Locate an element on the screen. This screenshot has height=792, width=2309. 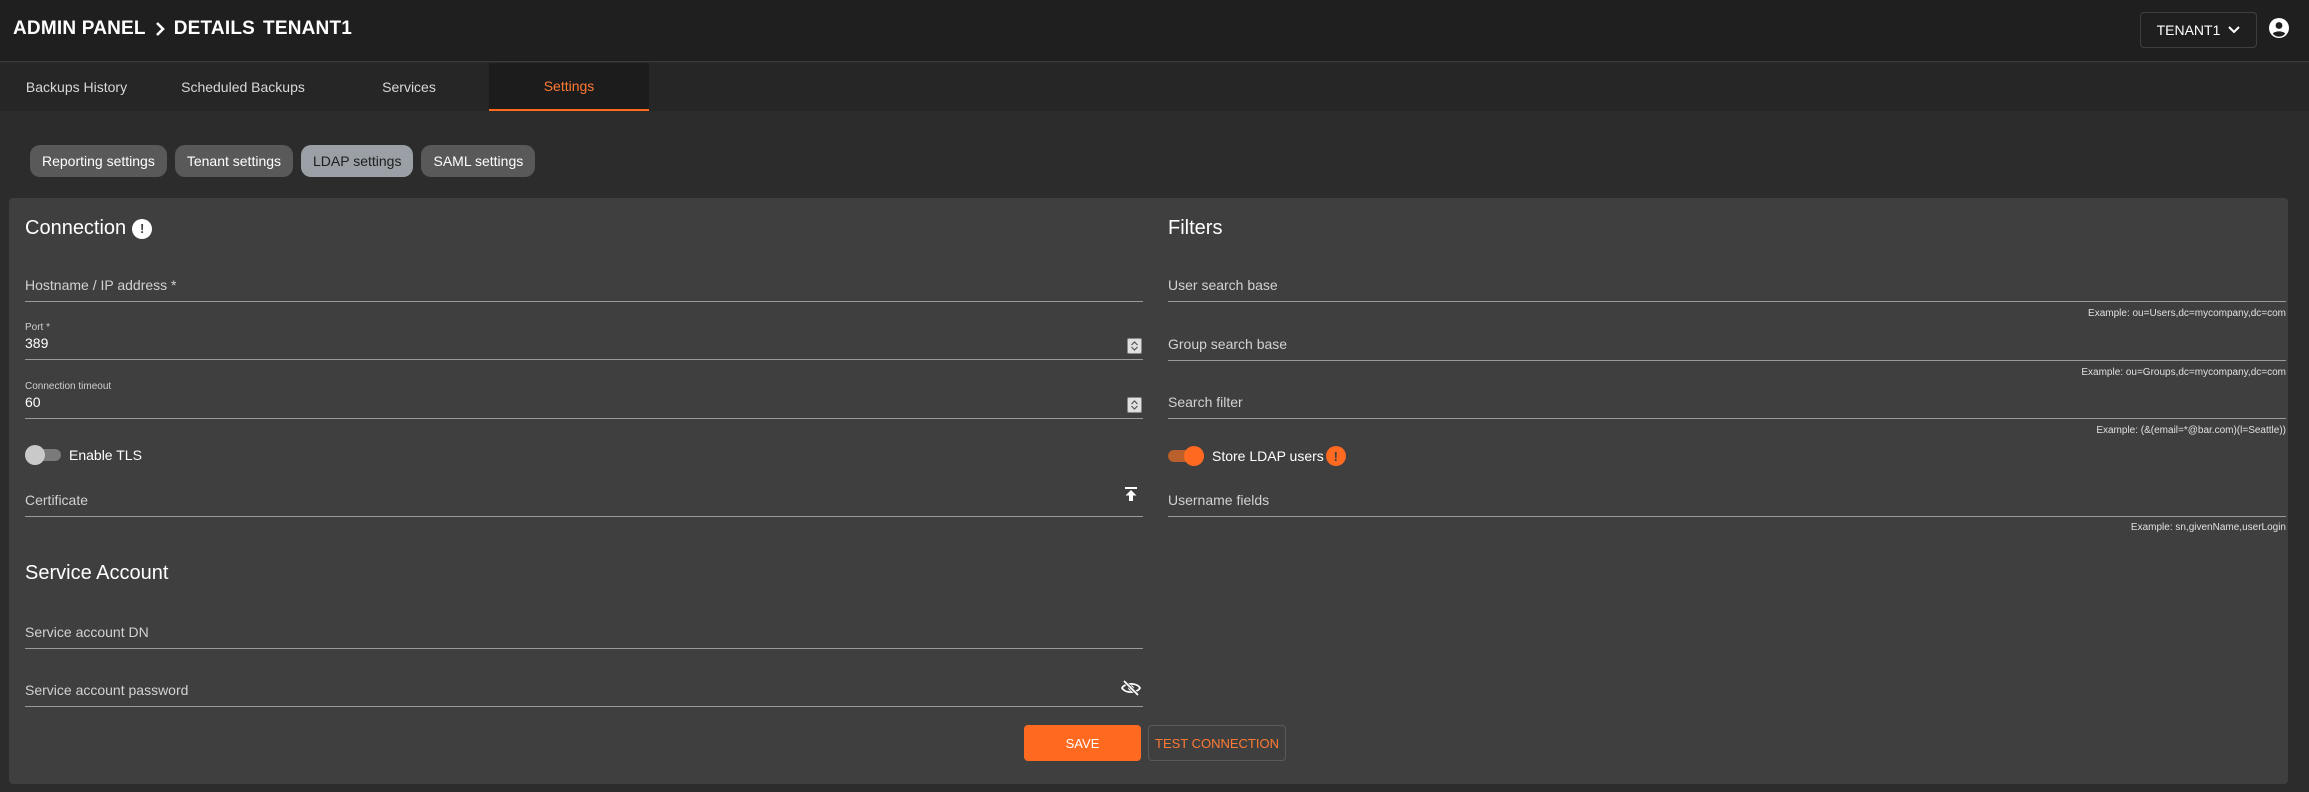
tenant-selector: TENANT1 is located at coordinates (2198, 30).